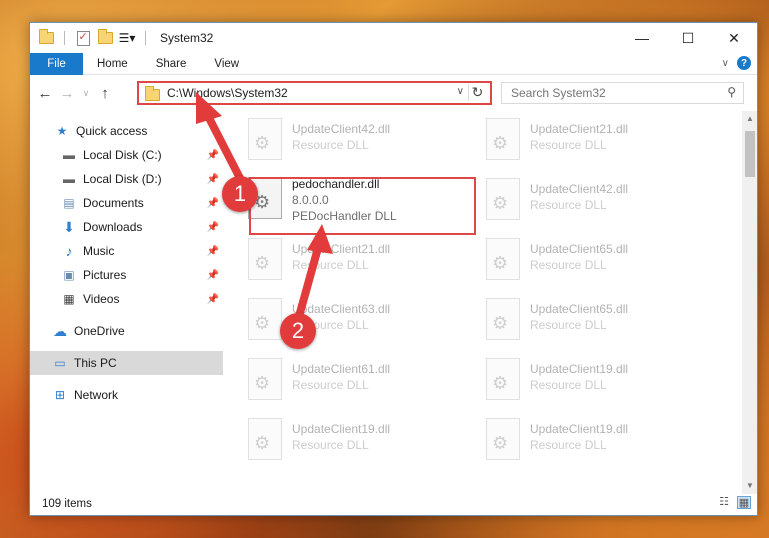  Describe the element at coordinates (724, 502) in the screenshot. I see `details-view-icon: ☷` at that location.